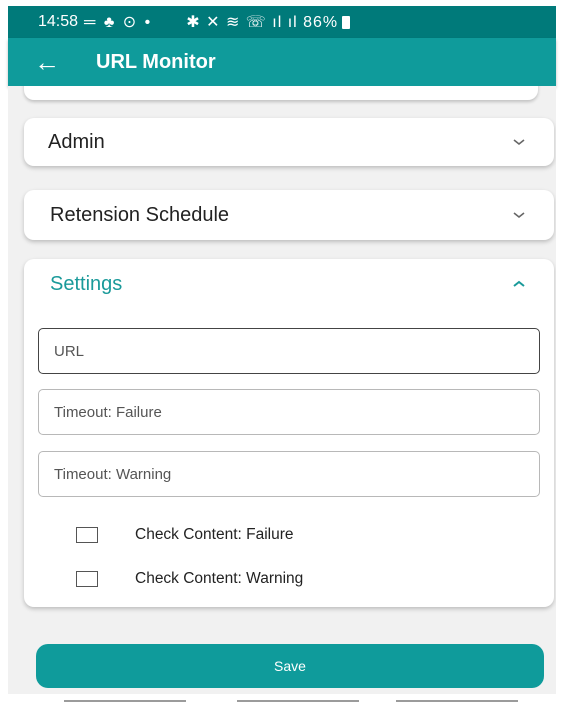 This screenshot has width=566, height=706. What do you see at coordinates (519, 284) in the screenshot?
I see `chevron-up-icon` at bounding box center [519, 284].